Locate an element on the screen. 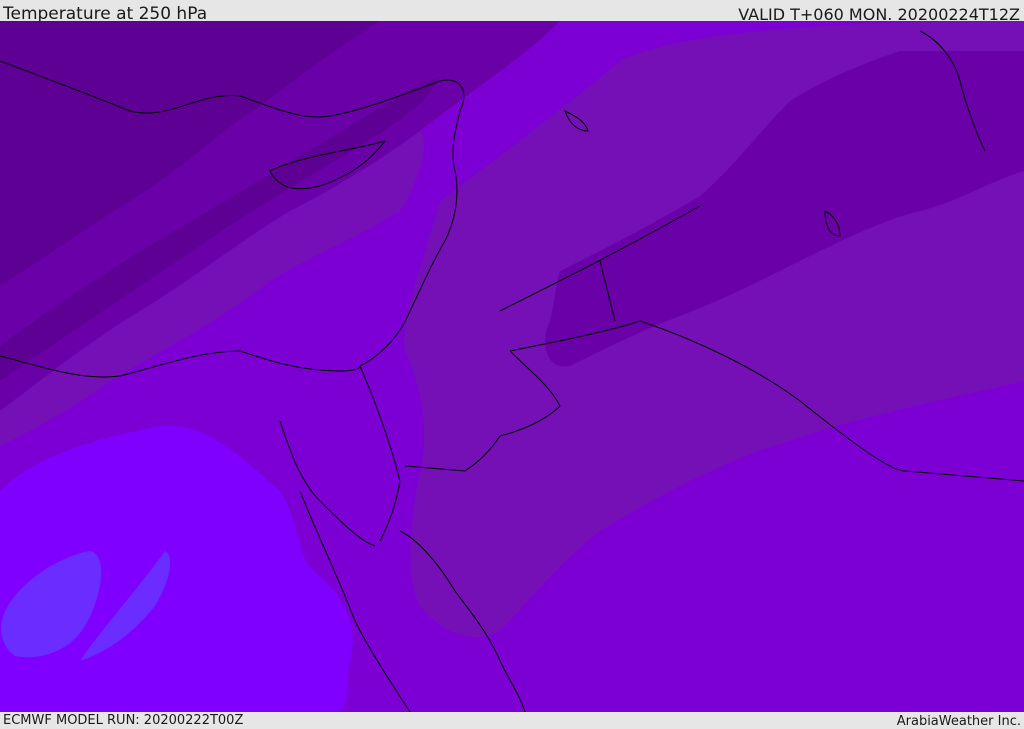  credit-label: ArabiaWeather Inc. is located at coordinates (958, 721).